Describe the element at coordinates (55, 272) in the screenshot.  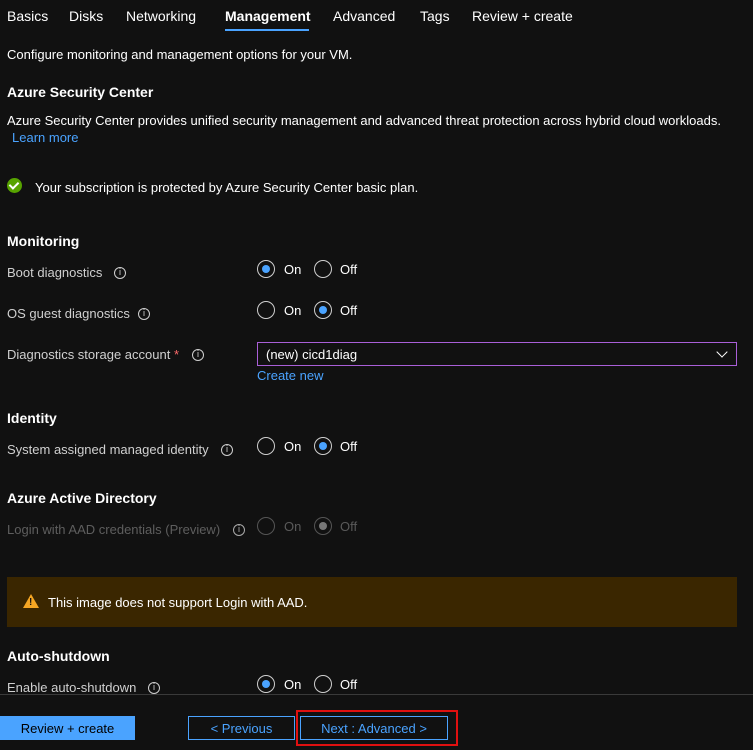
I see `boot-diagnostics-label: Boot diagnostics` at that location.